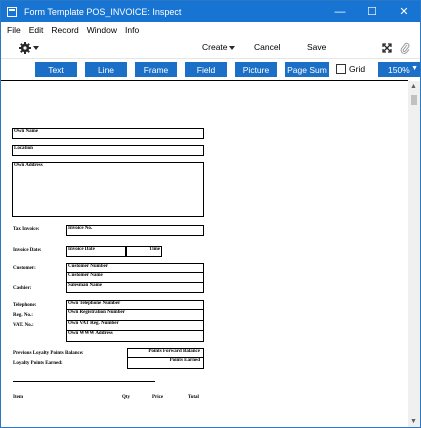 The image size is (421, 428). Describe the element at coordinates (387, 48) in the screenshot. I see `expand-icon` at that location.